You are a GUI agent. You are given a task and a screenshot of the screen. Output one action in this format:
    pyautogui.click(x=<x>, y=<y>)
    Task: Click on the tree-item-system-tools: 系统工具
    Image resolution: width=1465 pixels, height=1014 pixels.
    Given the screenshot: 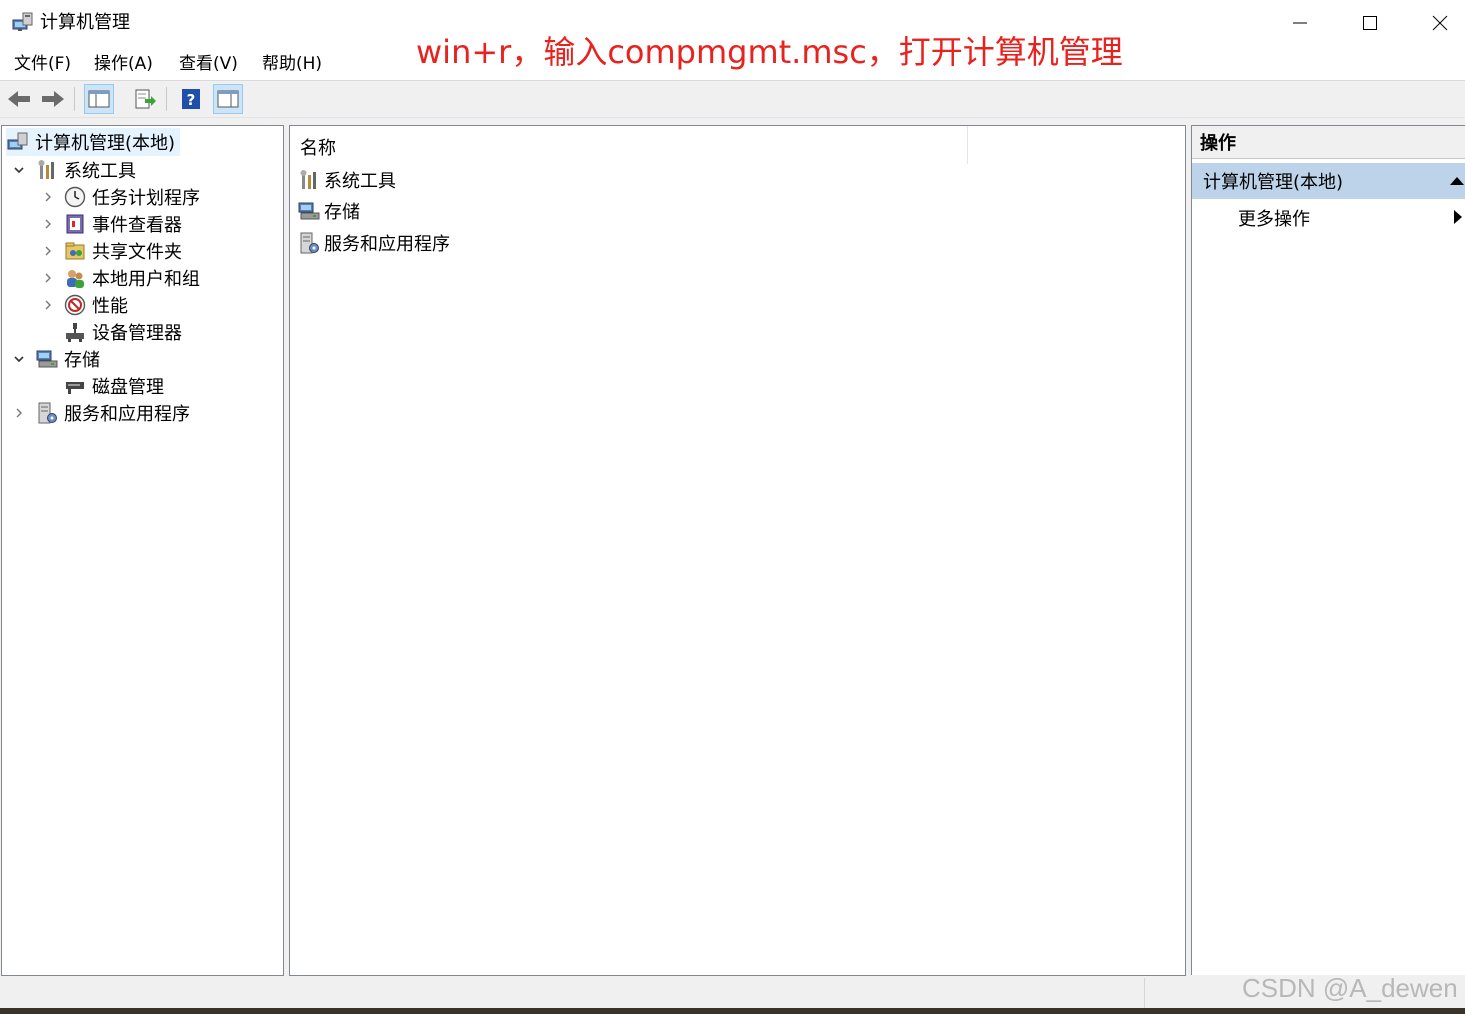 What is the action you would take?
    pyautogui.click(x=86, y=169)
    